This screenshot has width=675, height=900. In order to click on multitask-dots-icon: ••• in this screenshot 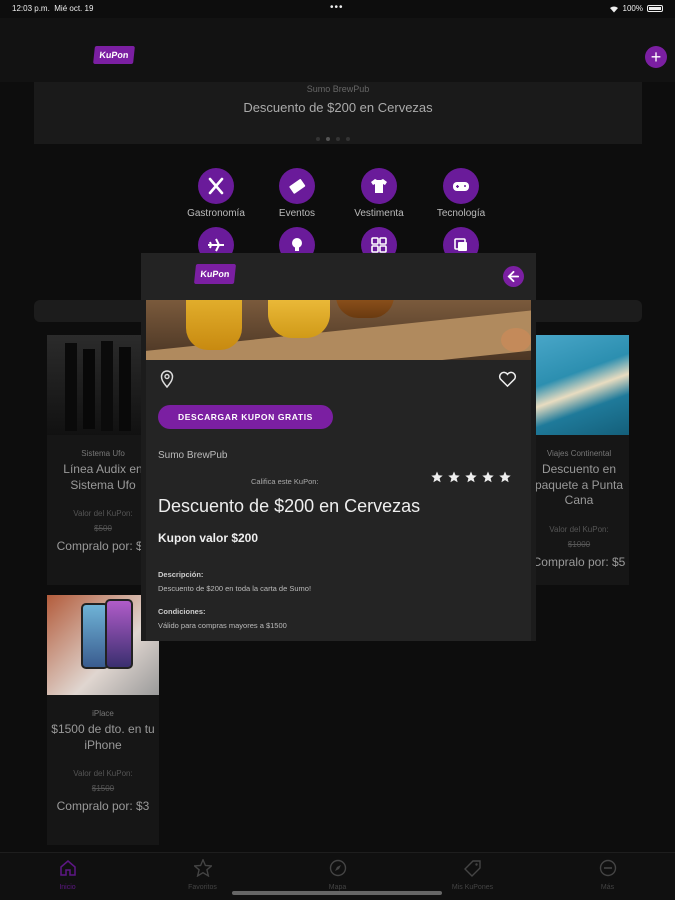, I will do `click(337, 7)`.